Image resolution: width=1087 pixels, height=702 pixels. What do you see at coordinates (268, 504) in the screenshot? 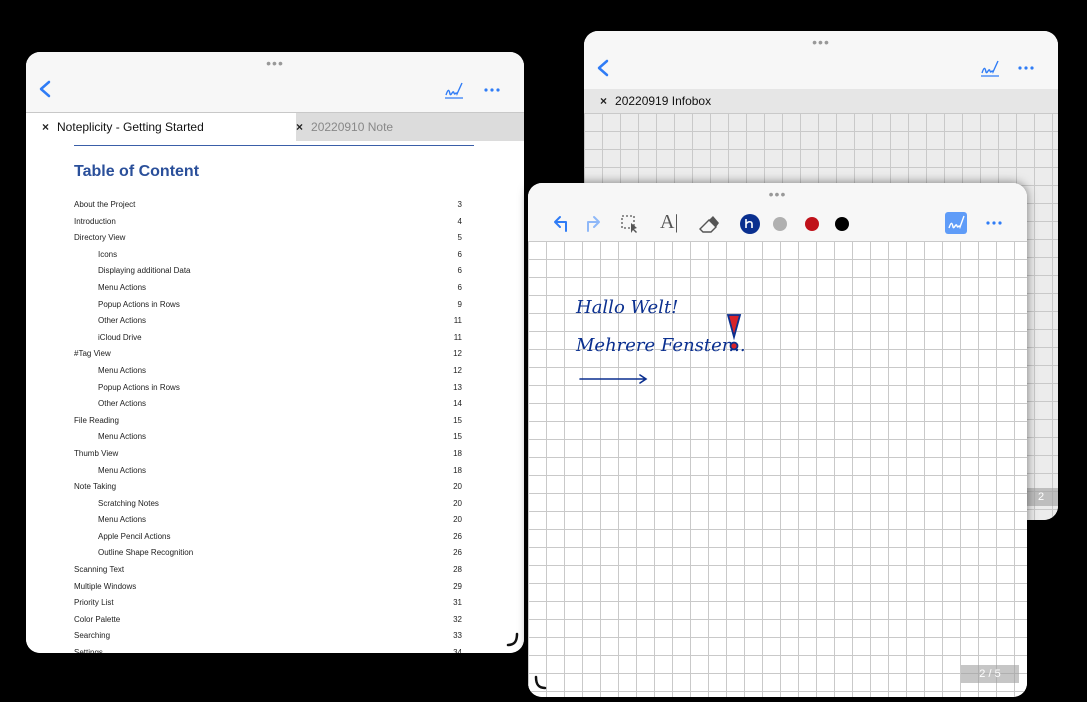
I see `toc-row: Scratching Notes 20` at bounding box center [268, 504].